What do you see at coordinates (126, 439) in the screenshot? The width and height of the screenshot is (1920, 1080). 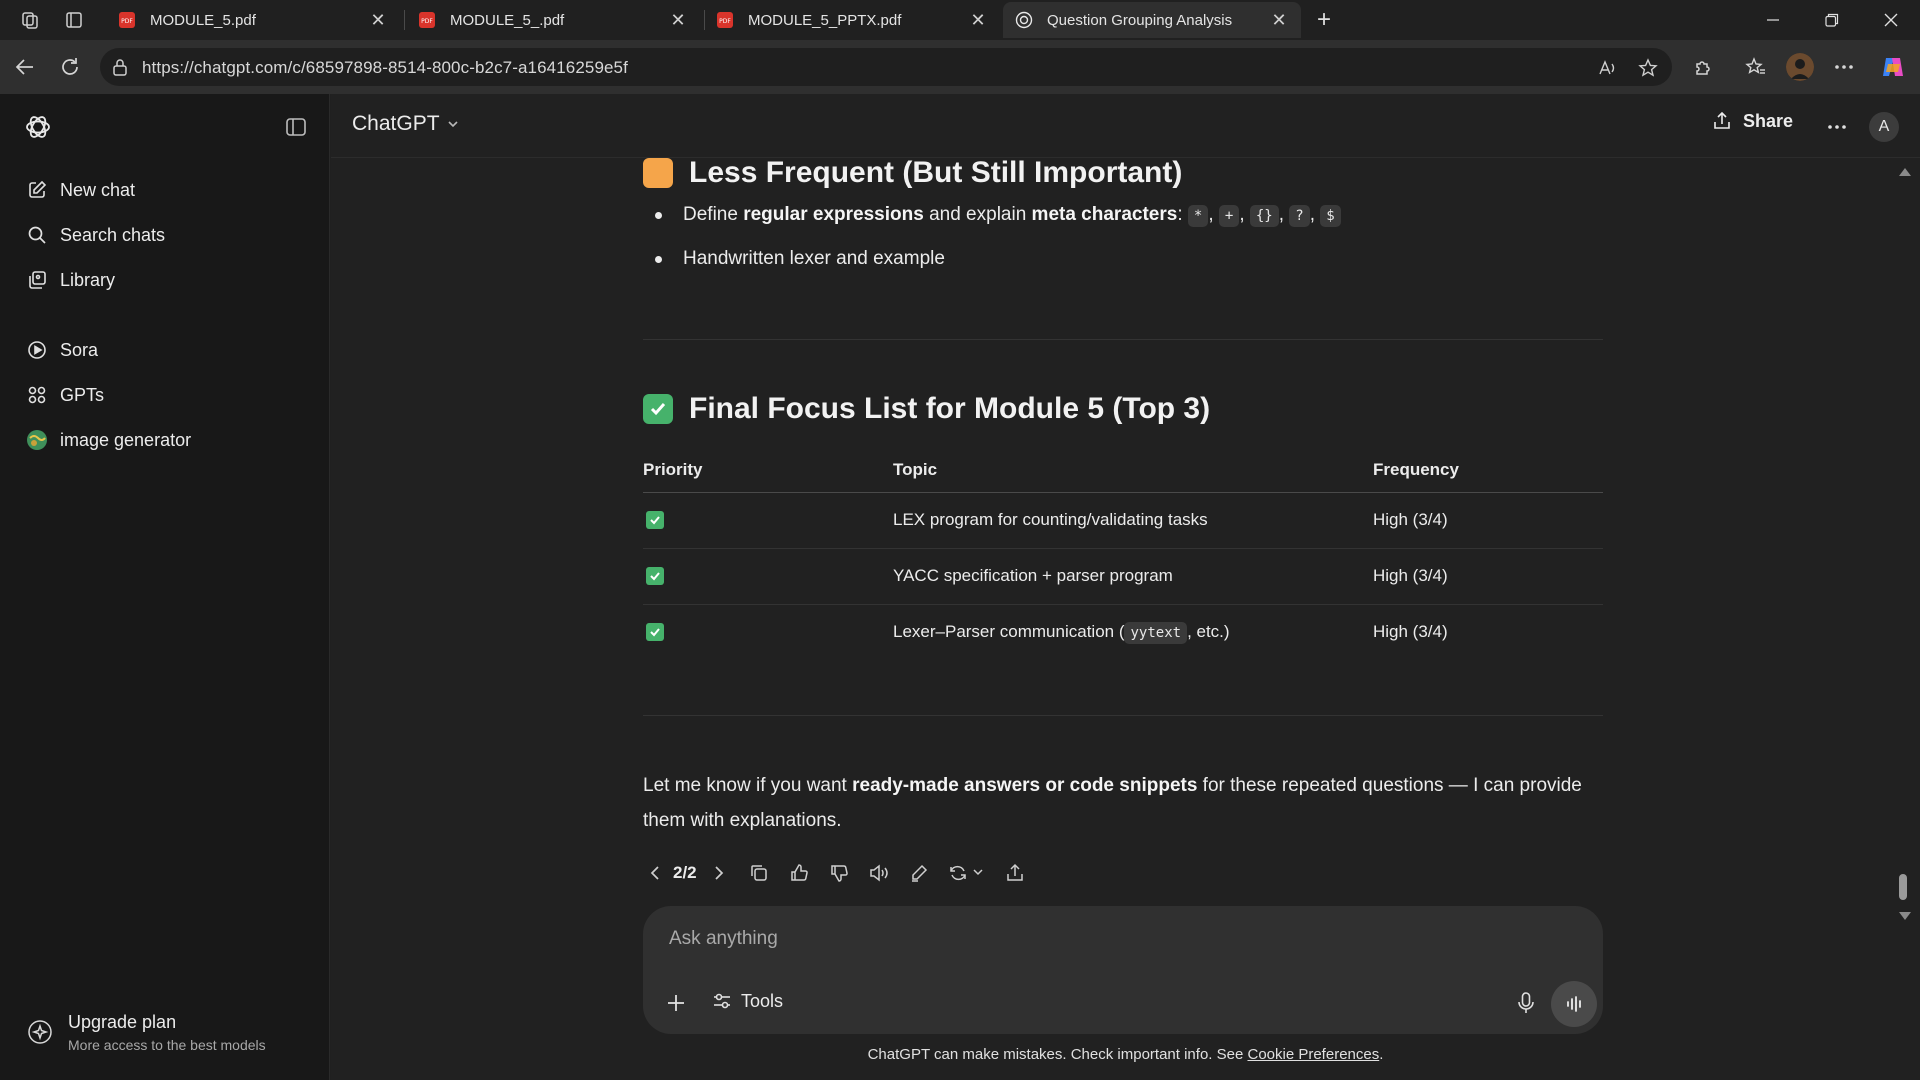 I see `sidebar-item-label: image generator` at bounding box center [126, 439].